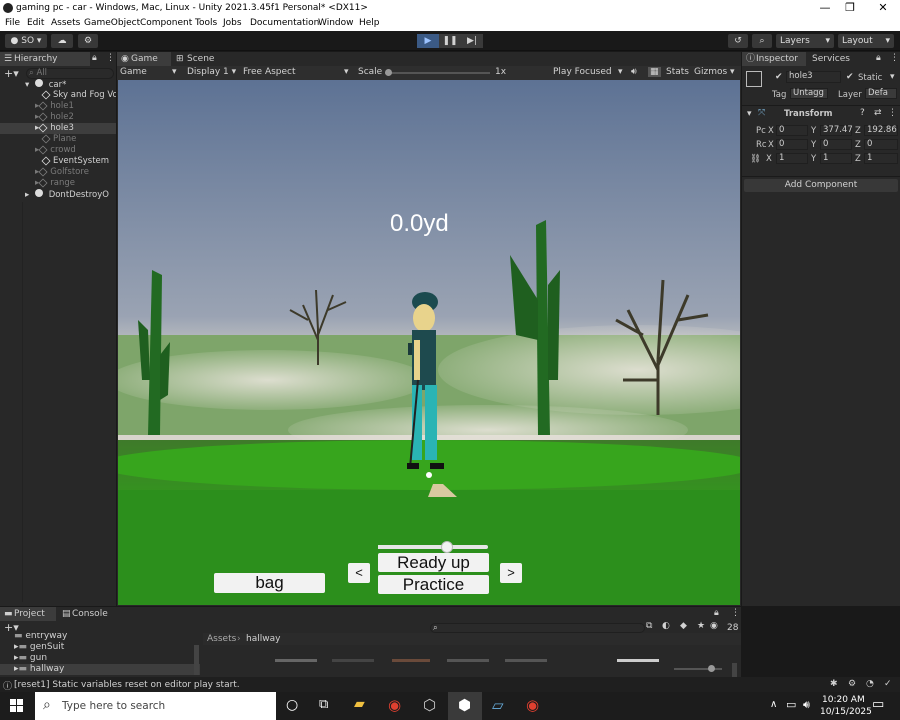 The width and height of the screenshot is (900, 720). I want to click on tab-game: ◉ Game, so click(144, 59).